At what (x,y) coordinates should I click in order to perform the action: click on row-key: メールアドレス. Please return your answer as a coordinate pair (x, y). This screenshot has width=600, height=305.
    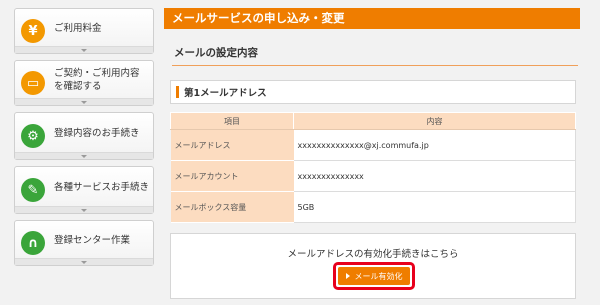
    Looking at the image, I should click on (232, 145).